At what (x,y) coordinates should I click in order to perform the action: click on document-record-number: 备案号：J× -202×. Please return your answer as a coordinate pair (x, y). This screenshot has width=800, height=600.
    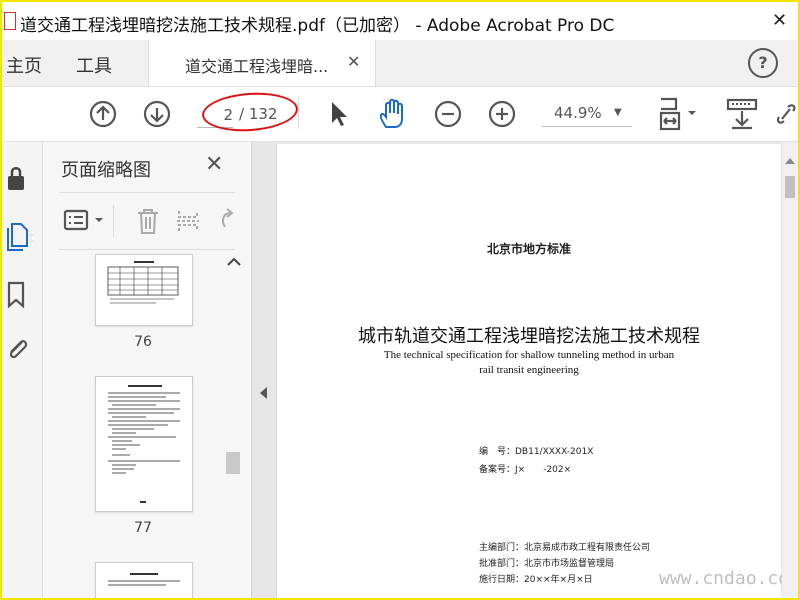
    Looking at the image, I should click on (525, 470).